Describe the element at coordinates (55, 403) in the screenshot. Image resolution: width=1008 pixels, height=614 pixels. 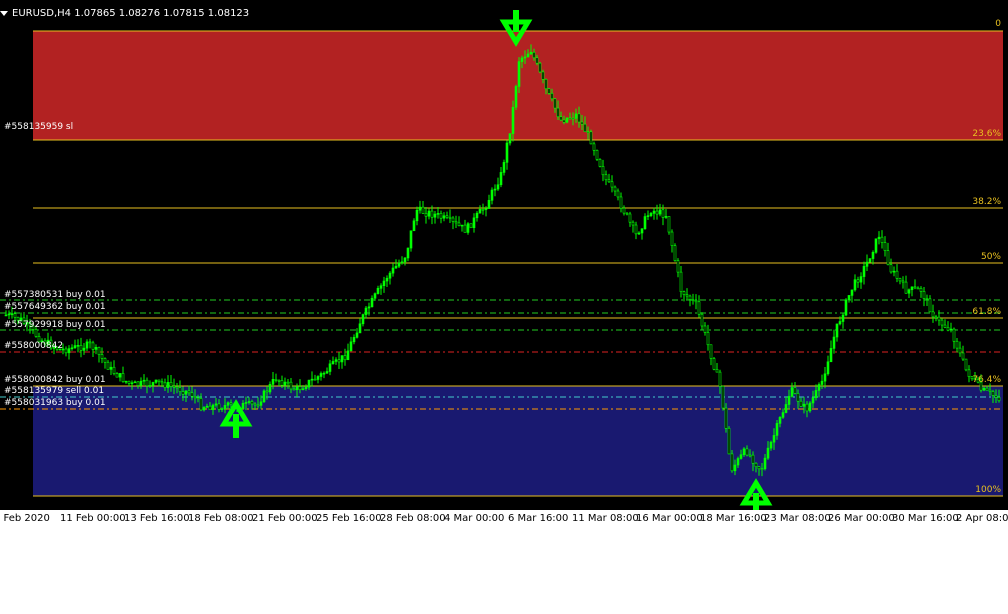
I see `order-label-buy-5: #558031963 buy 0.01` at that location.